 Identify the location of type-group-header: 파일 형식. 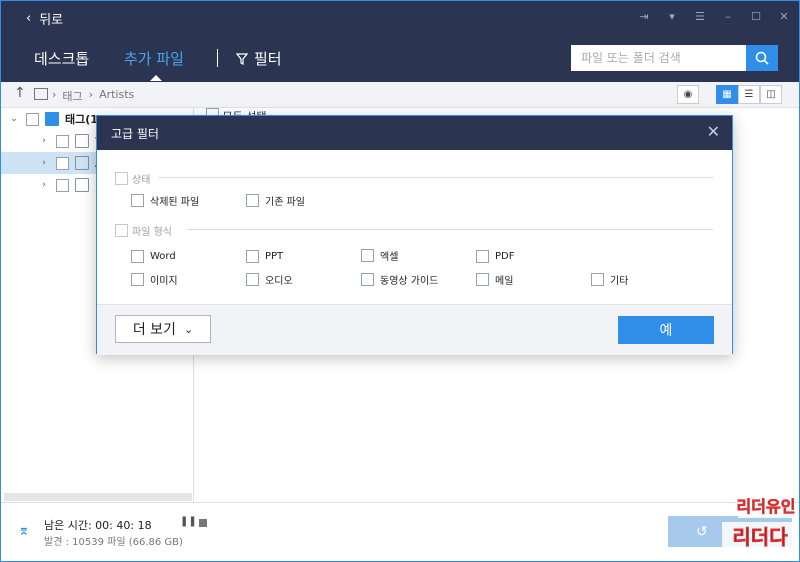
(143, 230).